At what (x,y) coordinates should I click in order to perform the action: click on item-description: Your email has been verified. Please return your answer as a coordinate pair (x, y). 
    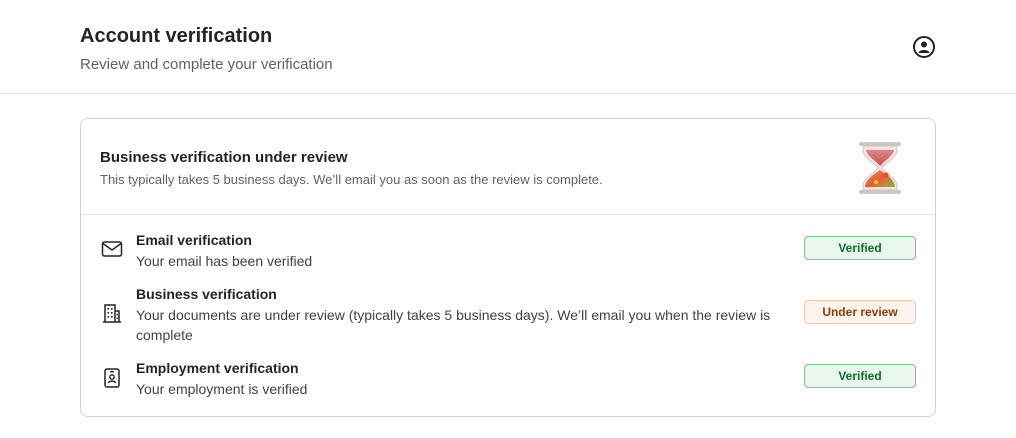
    Looking at the image, I should click on (224, 261).